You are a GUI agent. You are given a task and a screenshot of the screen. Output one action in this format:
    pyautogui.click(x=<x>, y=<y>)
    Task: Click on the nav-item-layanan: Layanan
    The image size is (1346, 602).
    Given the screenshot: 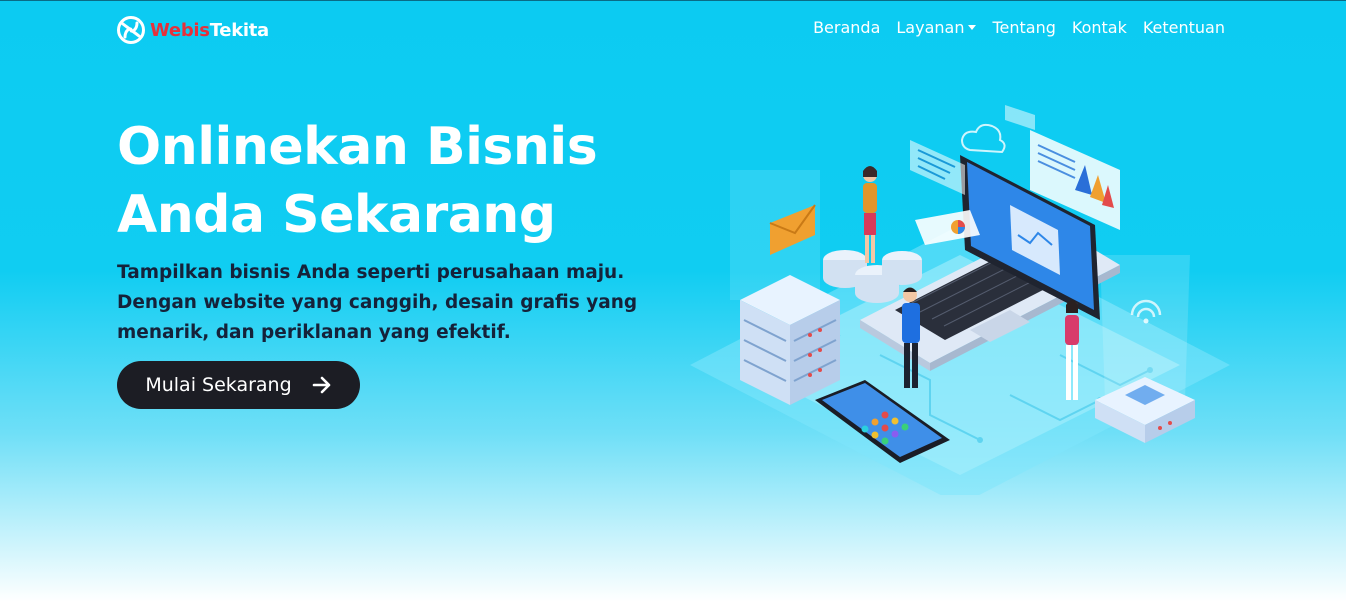 What is the action you would take?
    pyautogui.click(x=936, y=27)
    